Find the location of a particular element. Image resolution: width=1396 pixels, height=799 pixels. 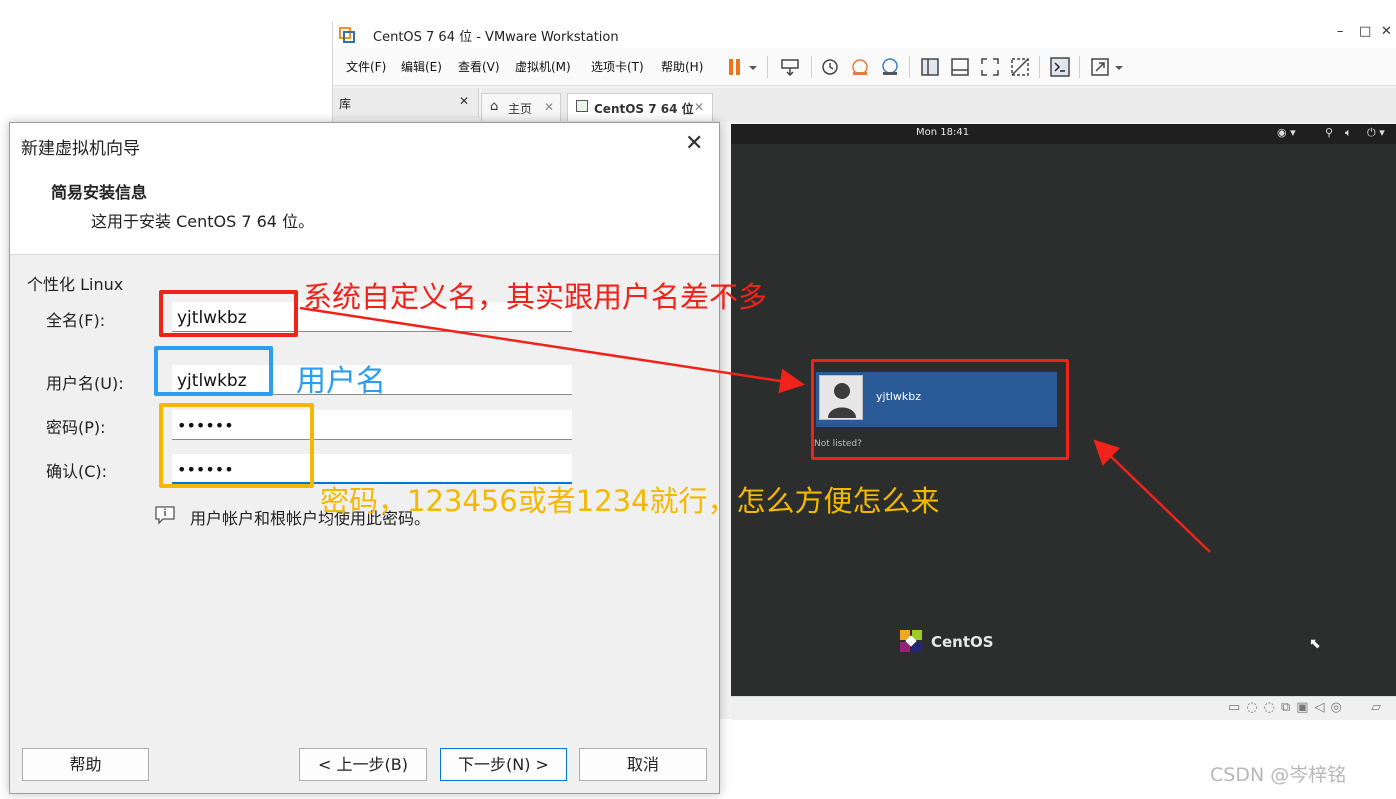

arrow-to-login is located at coordinates (552, 350).